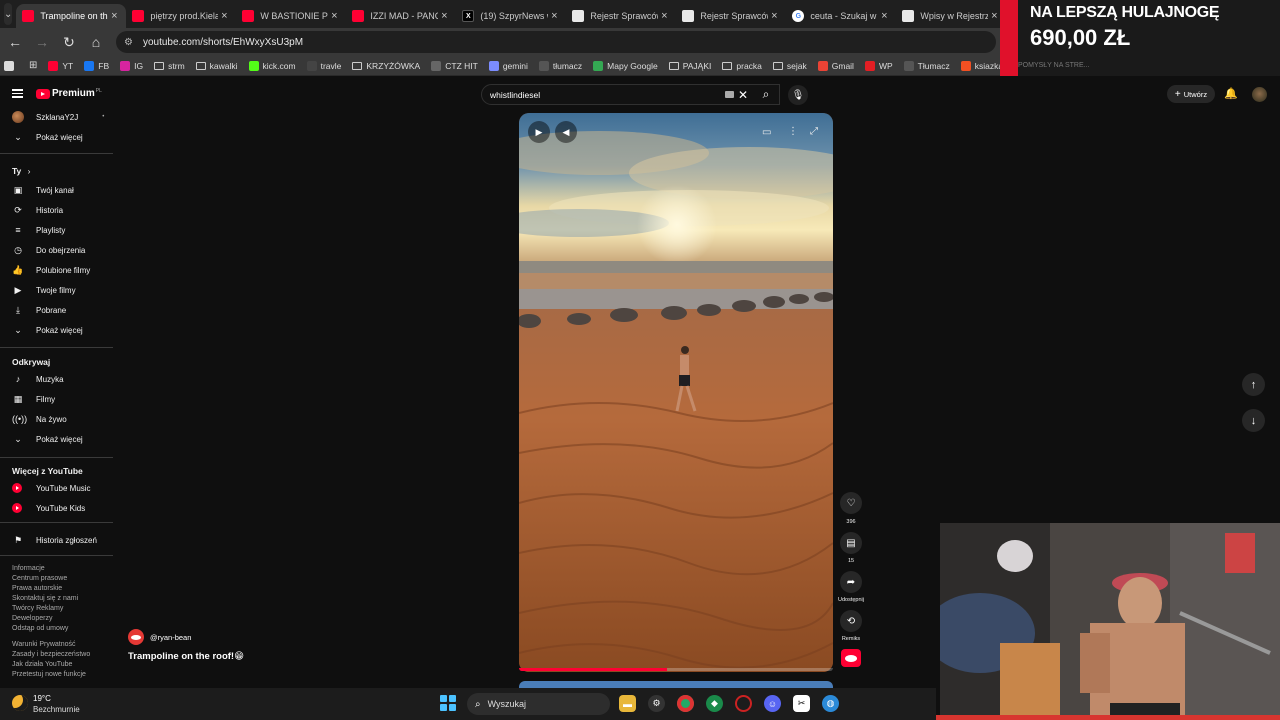  What do you see at coordinates (1259, 94) in the screenshot?
I see `avatar` at bounding box center [1259, 94].